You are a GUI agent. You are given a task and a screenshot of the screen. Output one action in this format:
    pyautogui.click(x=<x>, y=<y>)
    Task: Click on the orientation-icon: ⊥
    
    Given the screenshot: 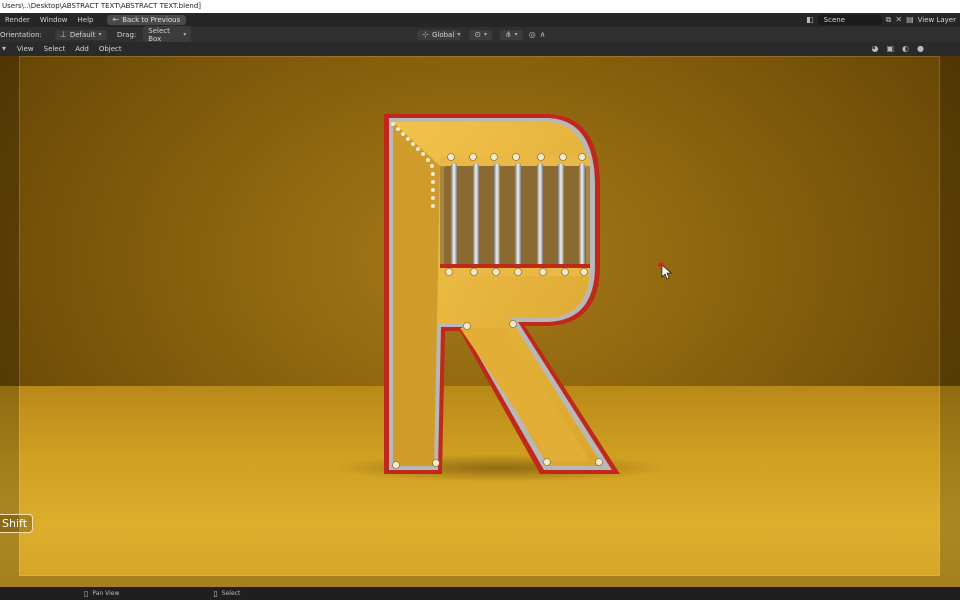 What is the action you would take?
    pyautogui.click(x=63, y=34)
    